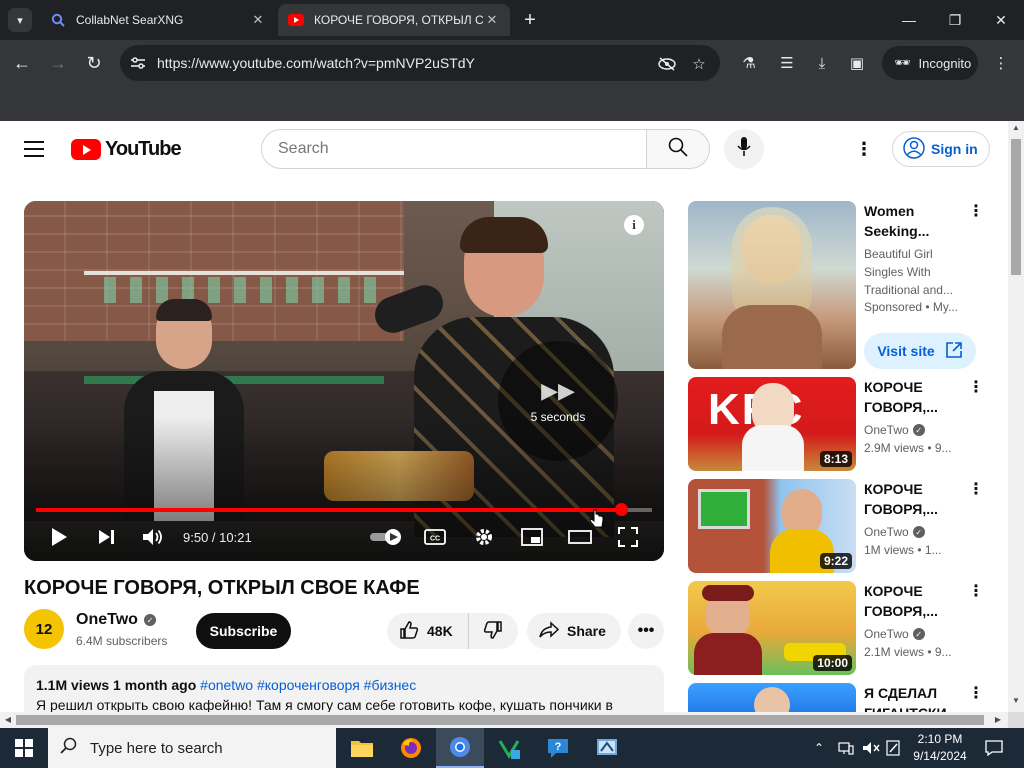 The width and height of the screenshot is (1024, 768). What do you see at coordinates (428, 631) in the screenshot?
I see `like-button: 48K` at bounding box center [428, 631].